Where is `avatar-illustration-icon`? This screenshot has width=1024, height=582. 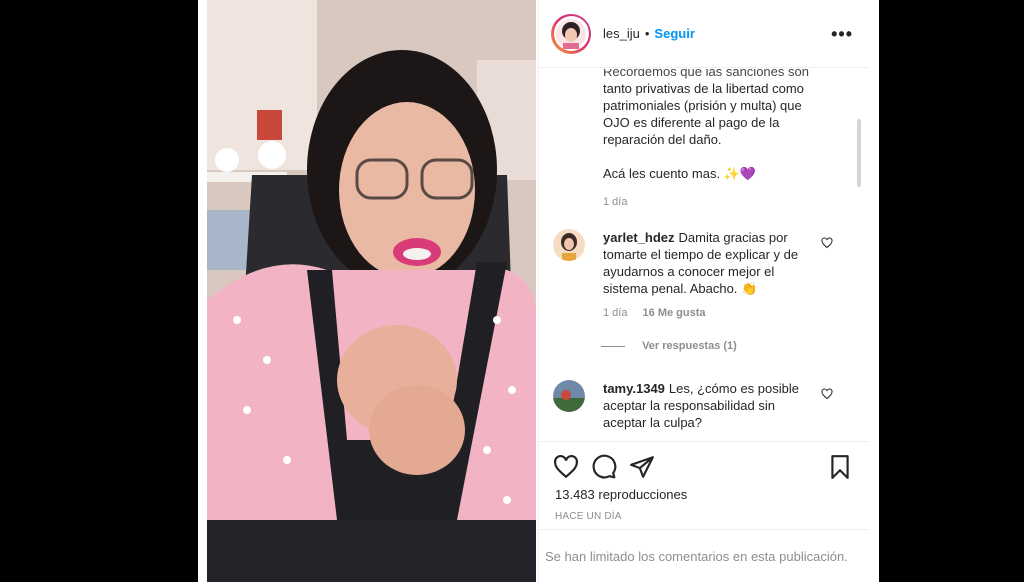
avatar-illustration-icon is located at coordinates (571, 33).